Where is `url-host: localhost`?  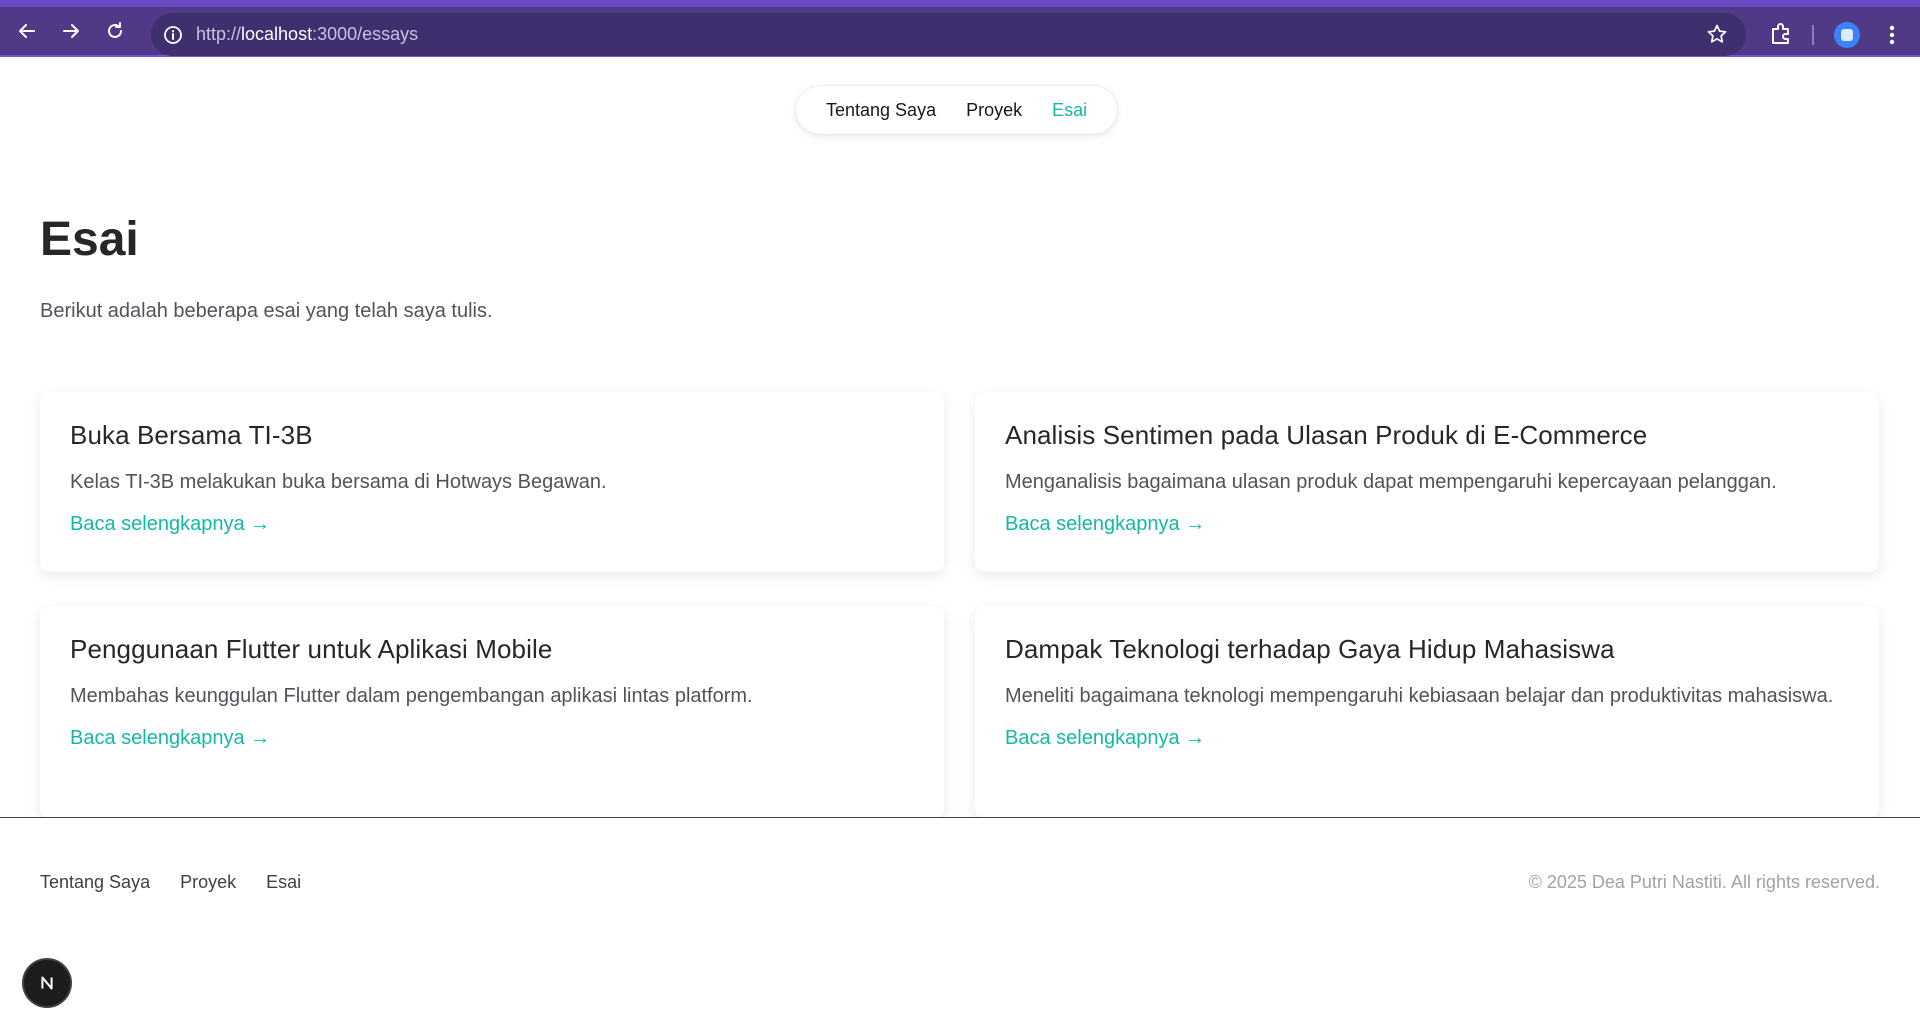
url-host: localhost is located at coordinates (277, 34).